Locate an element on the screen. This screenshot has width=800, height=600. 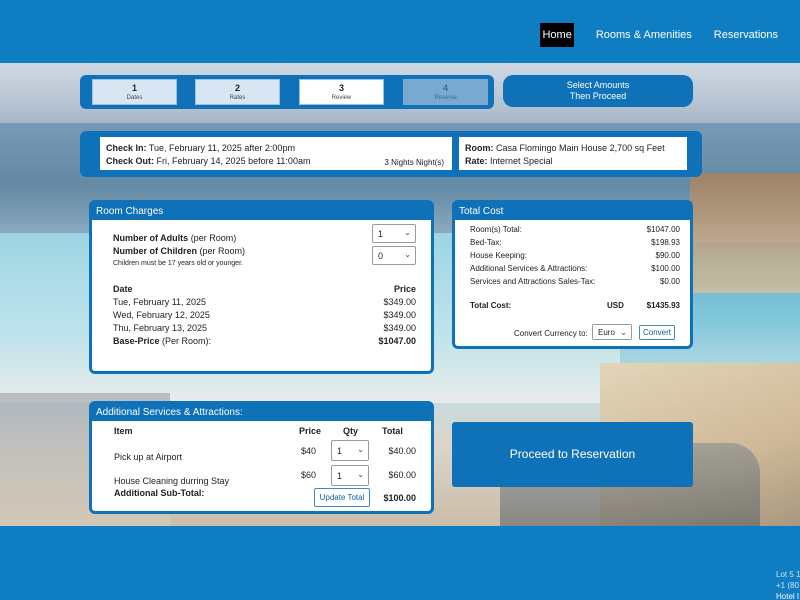
service-item: Pick up at Airport is located at coordinates (148, 457).